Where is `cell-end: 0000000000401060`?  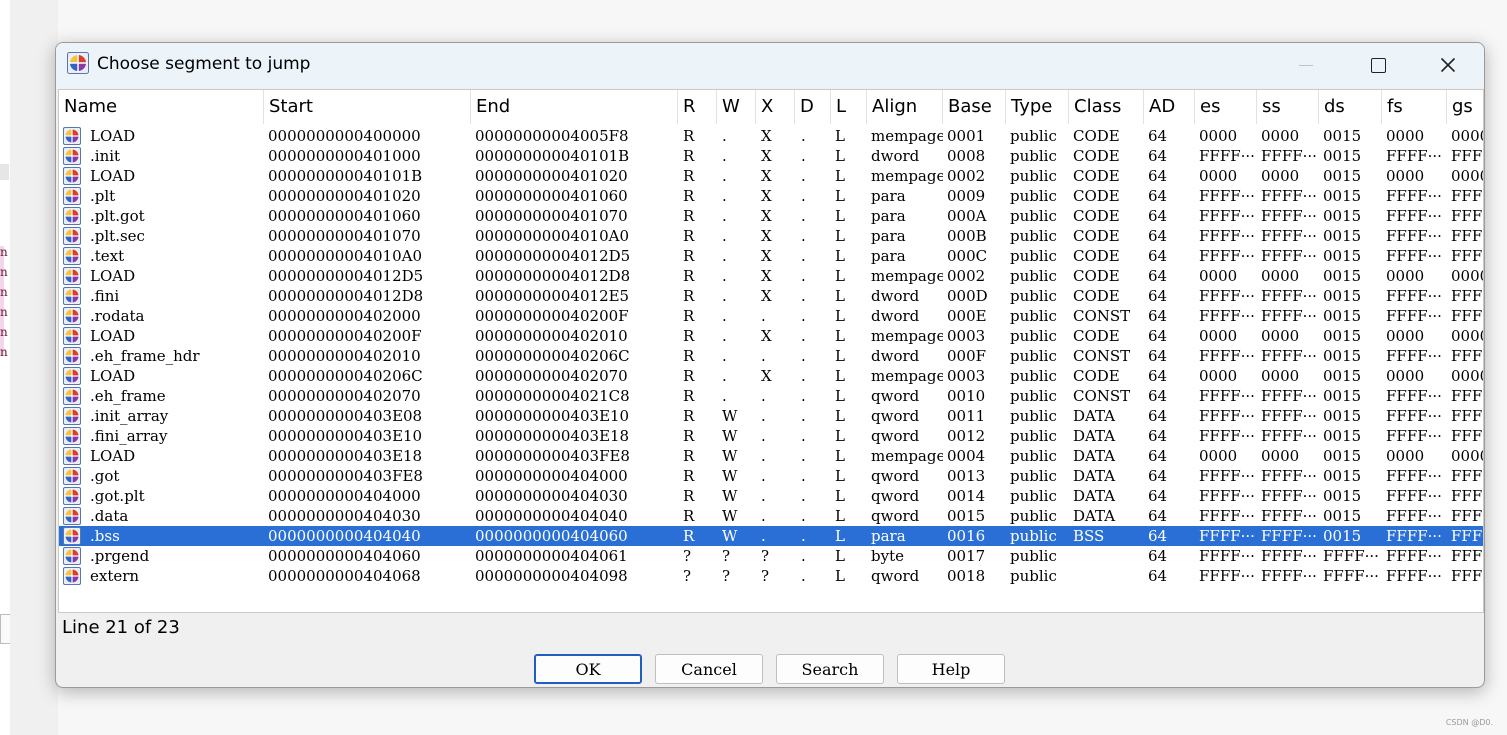 cell-end: 0000000000401060 is located at coordinates (551, 196).